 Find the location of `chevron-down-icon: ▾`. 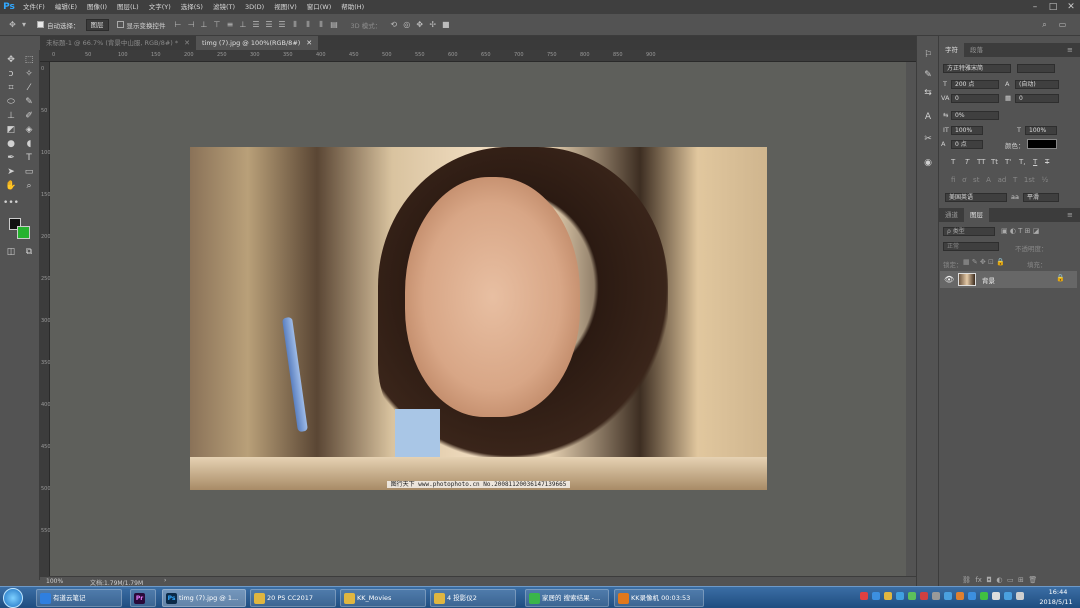

chevron-down-icon: ▾ is located at coordinates (24, 24).